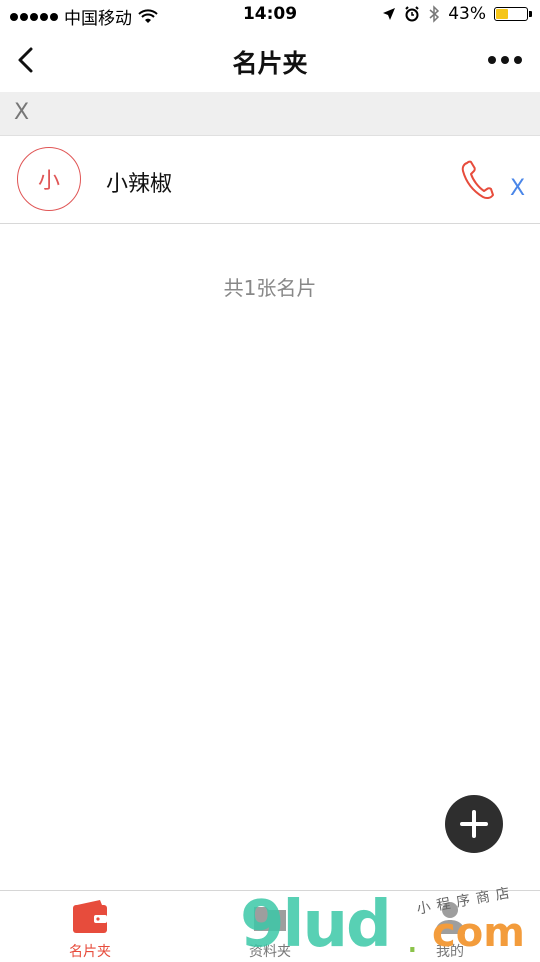 The image size is (540, 962). I want to click on tab-profile: 我的, so click(450, 929).